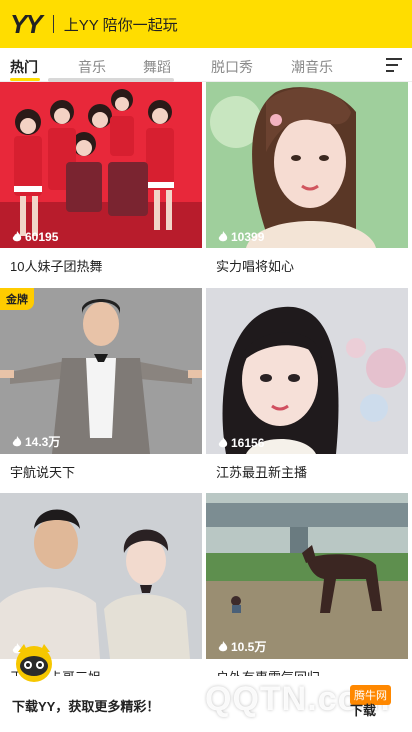 The width and height of the screenshot is (412, 732). I want to click on live-thumbnail: 10399, so click(307, 165).